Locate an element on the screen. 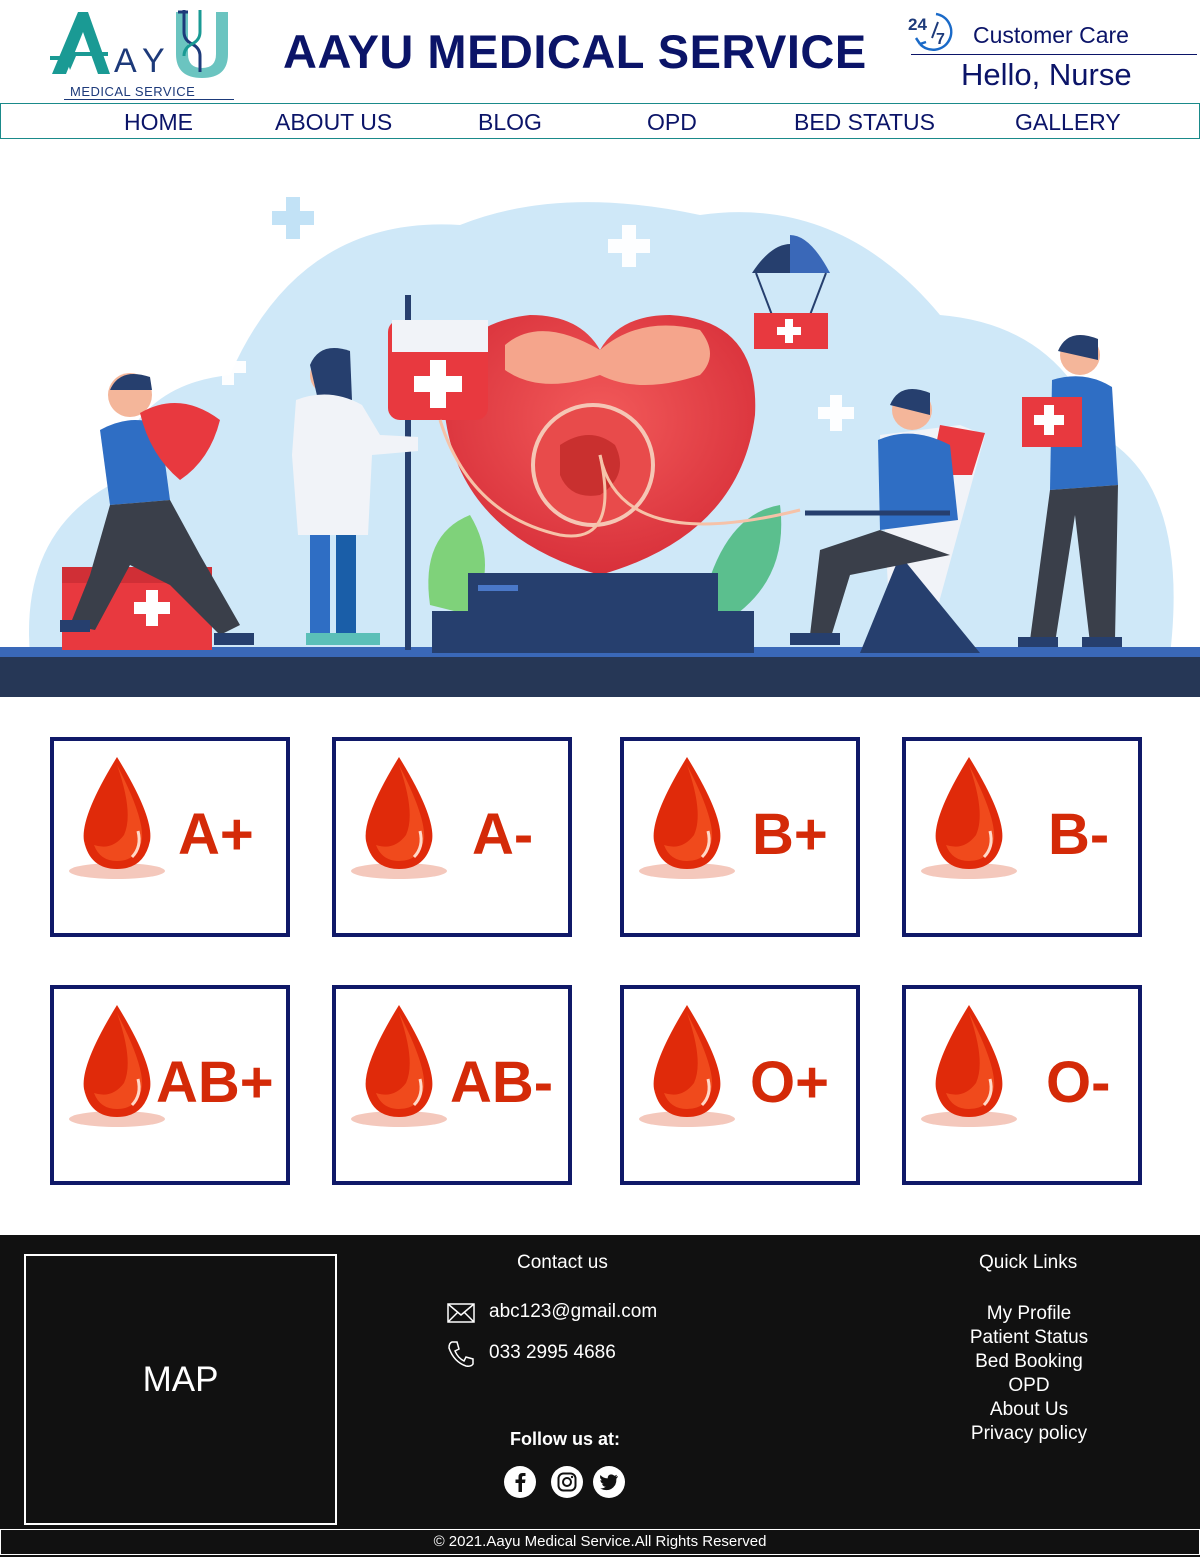 This screenshot has height=1557, width=1200. contact-heading: Contact us is located at coordinates (562, 1262).